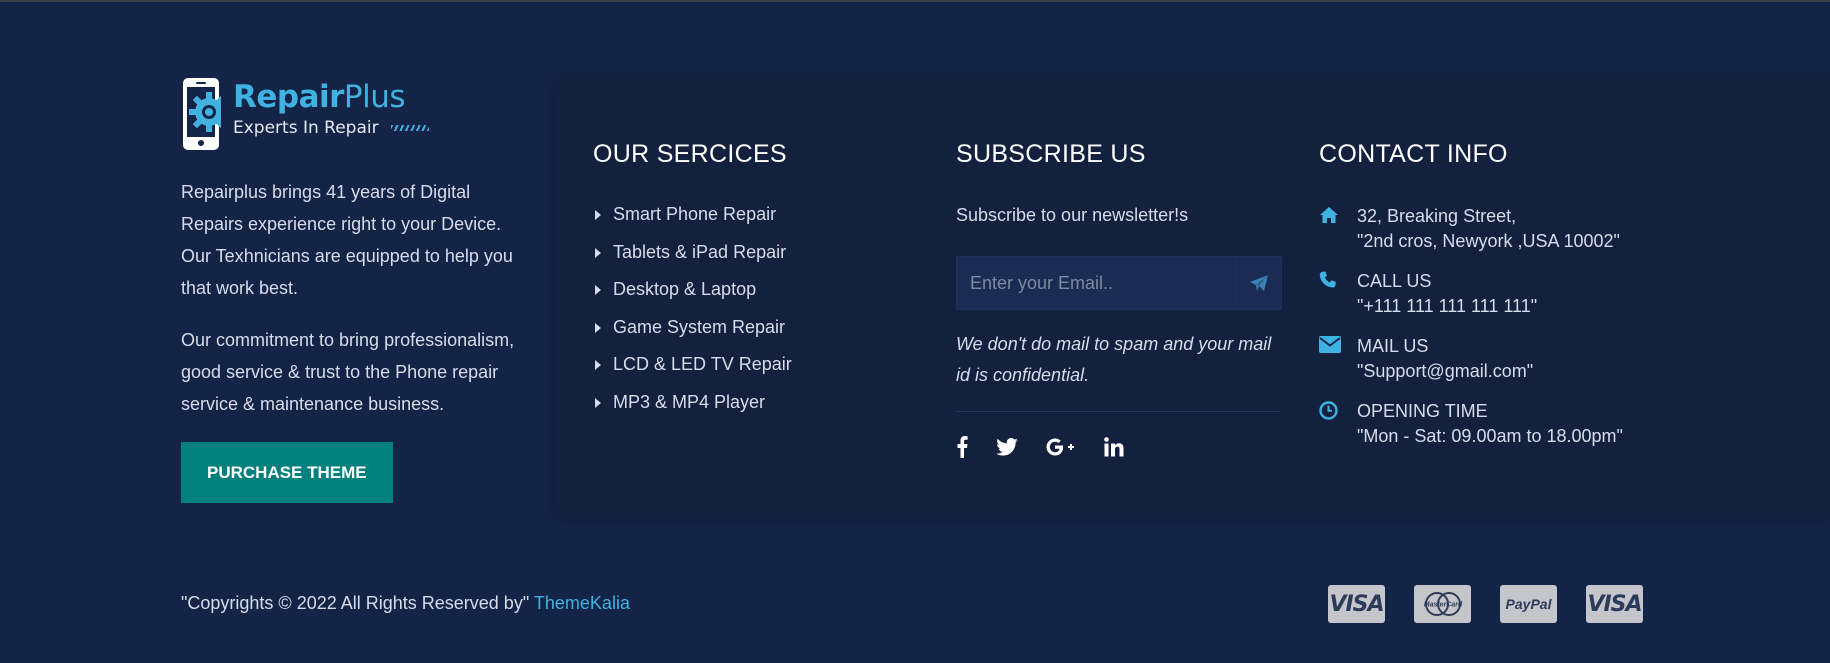 The image size is (1830, 663). I want to click on newsletter-form, so click(1119, 283).